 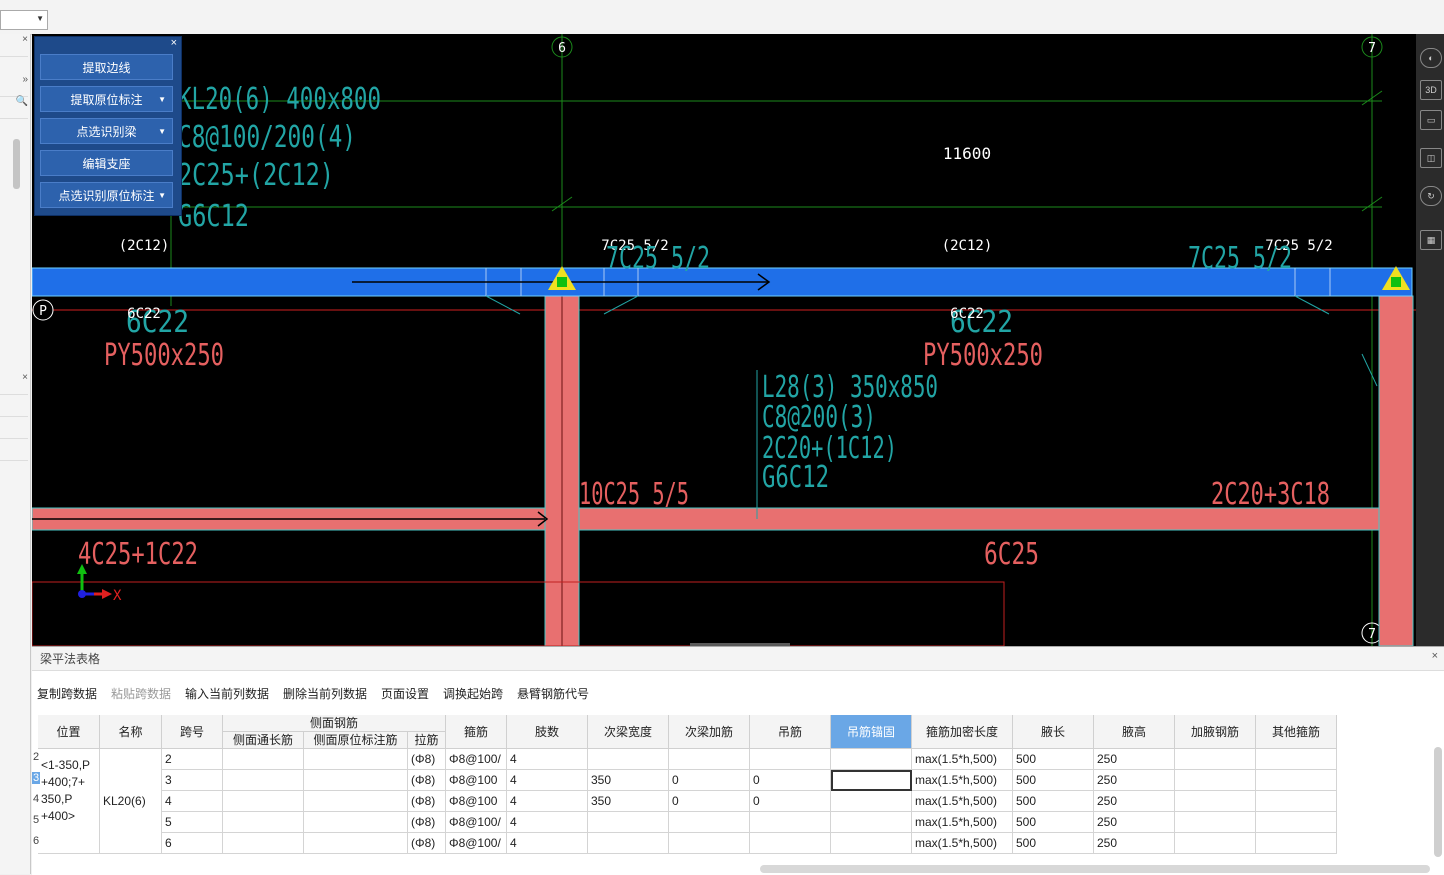 What do you see at coordinates (1431, 240) in the screenshot?
I see `grid-display-icon: ▦` at bounding box center [1431, 240].